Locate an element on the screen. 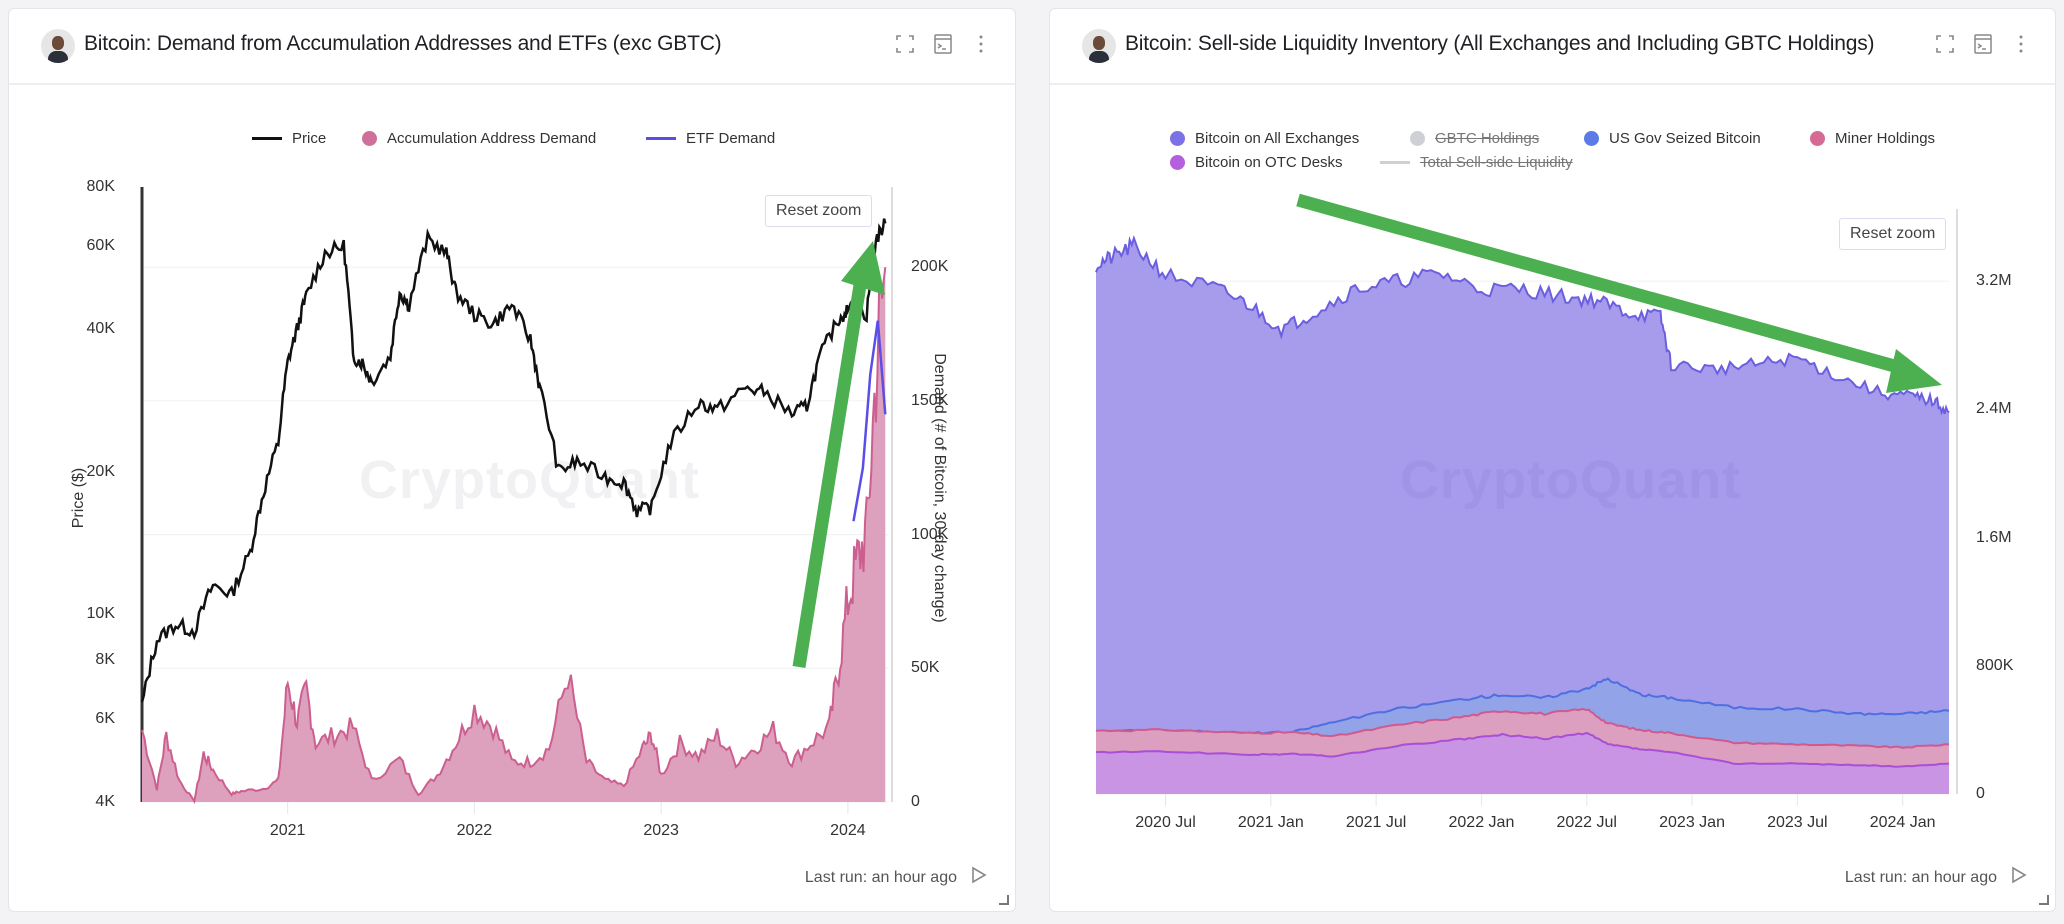 Image resolution: width=2064 pixels, height=924 pixels. x-tick-label: 2023 Jan is located at coordinates (1692, 822).